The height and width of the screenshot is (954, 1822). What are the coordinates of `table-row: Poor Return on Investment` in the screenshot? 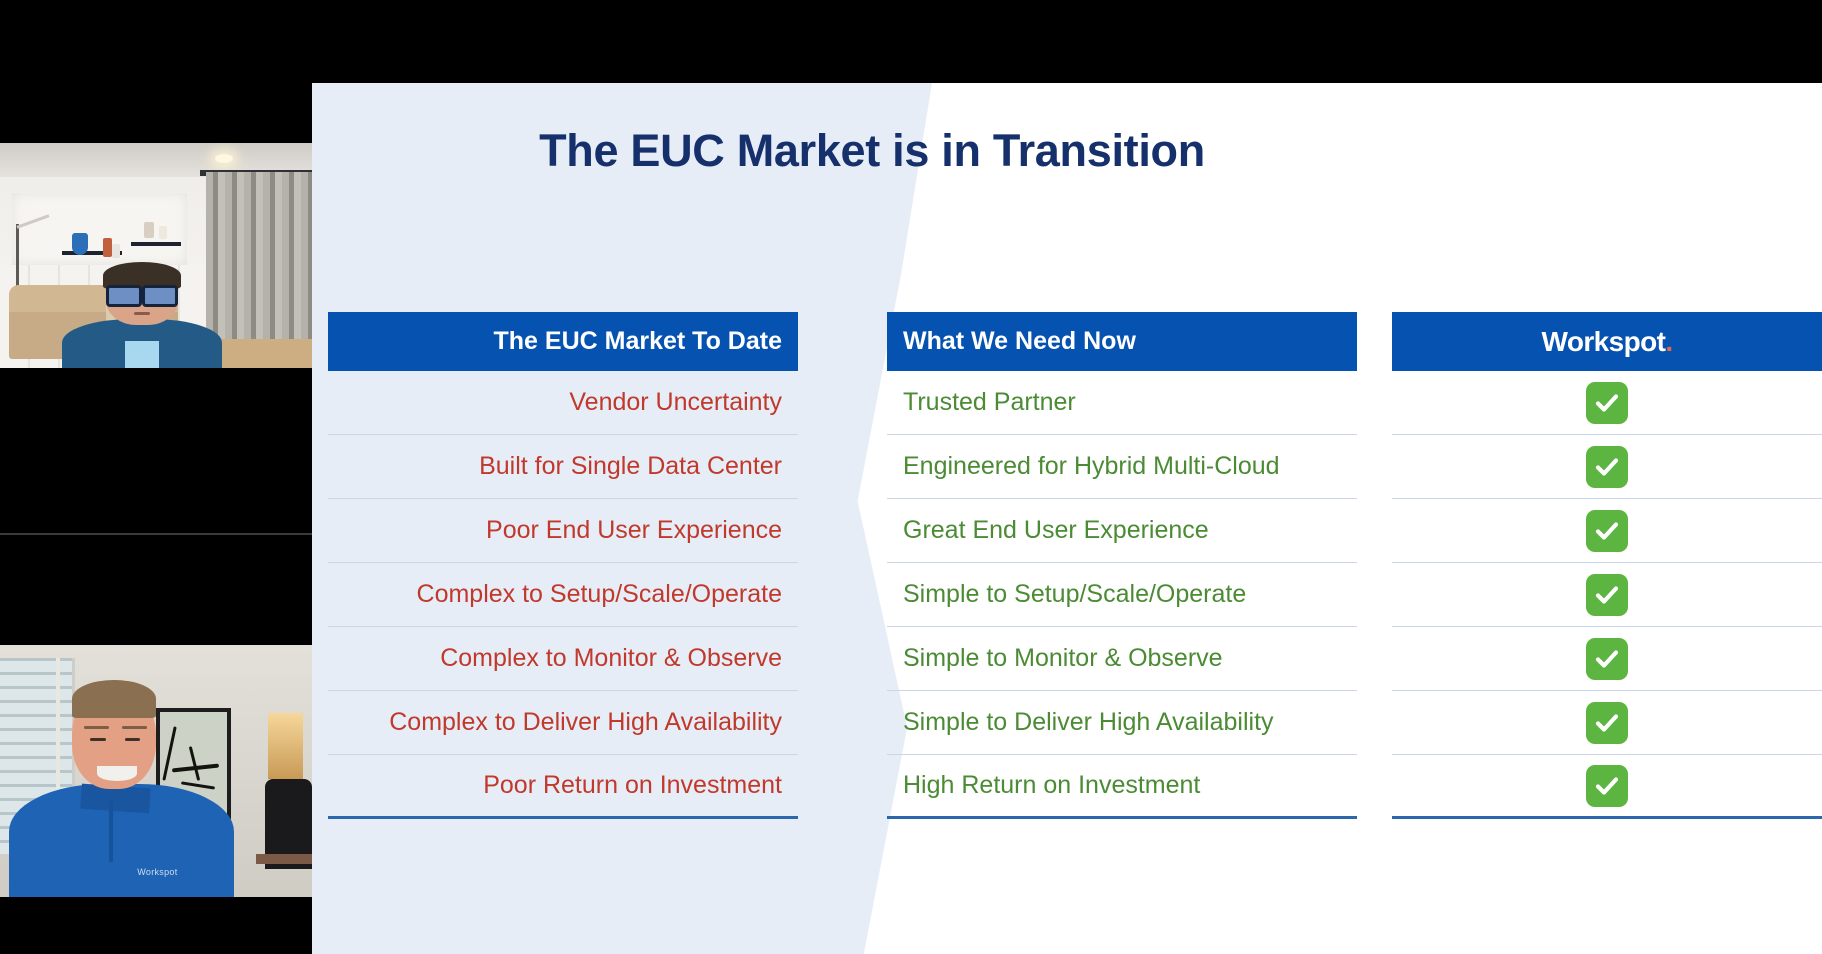 It's located at (563, 787).